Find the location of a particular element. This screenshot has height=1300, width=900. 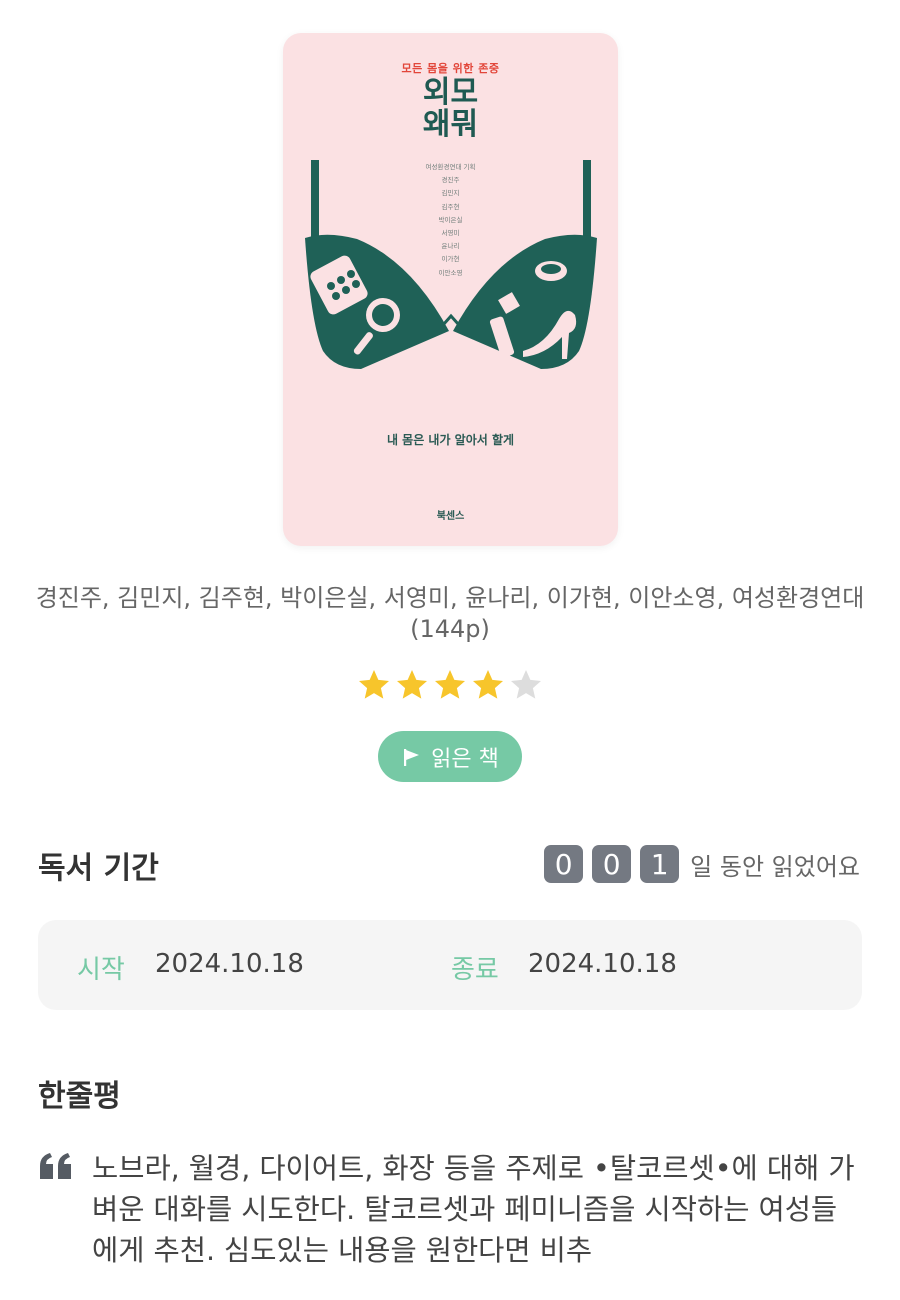

review-title: 한줄평 is located at coordinates (79, 1096).